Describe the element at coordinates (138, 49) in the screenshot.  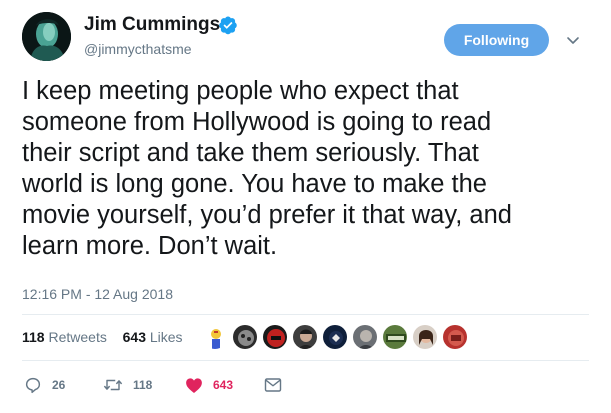
I see `handle: @jimmycthatsme` at that location.